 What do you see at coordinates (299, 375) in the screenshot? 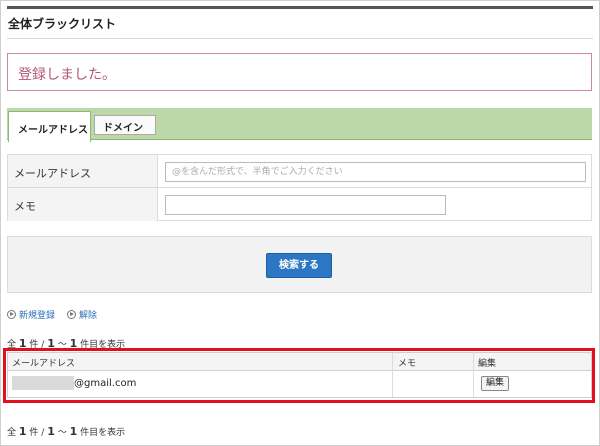
I see `highlight-box` at bounding box center [299, 375].